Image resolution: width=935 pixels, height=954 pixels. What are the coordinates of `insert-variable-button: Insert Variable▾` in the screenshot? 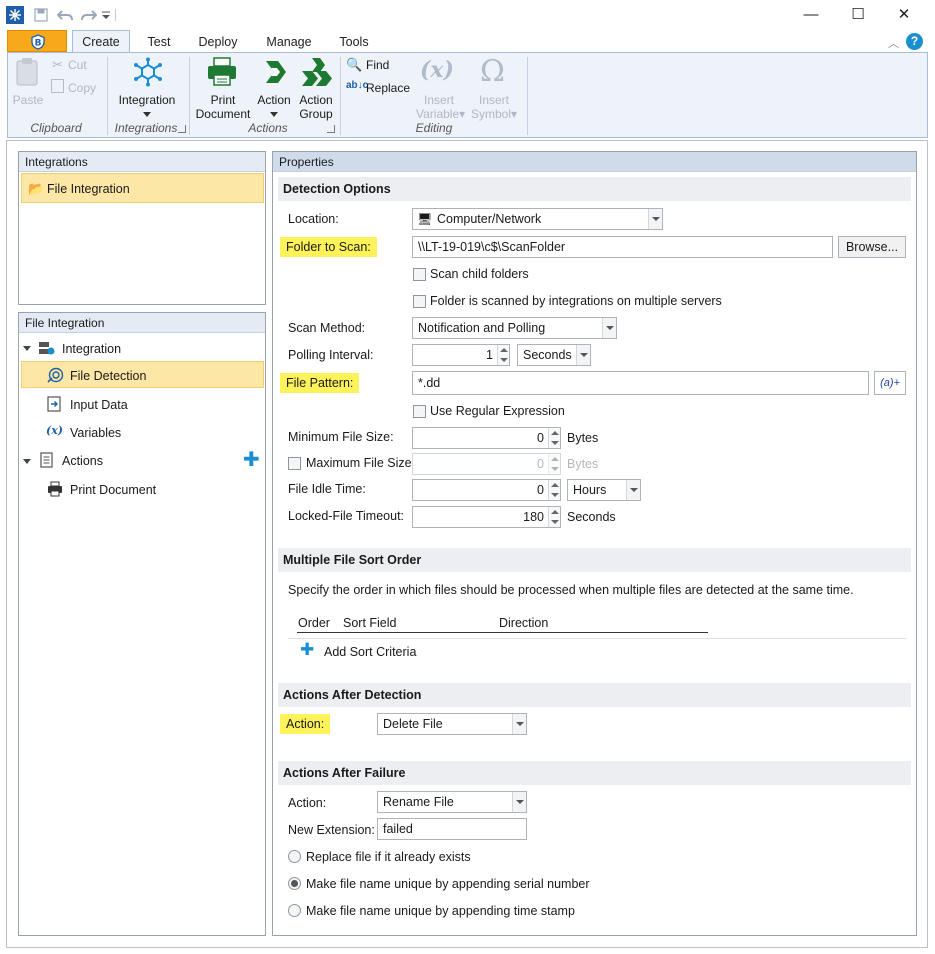 It's located at (440, 107).